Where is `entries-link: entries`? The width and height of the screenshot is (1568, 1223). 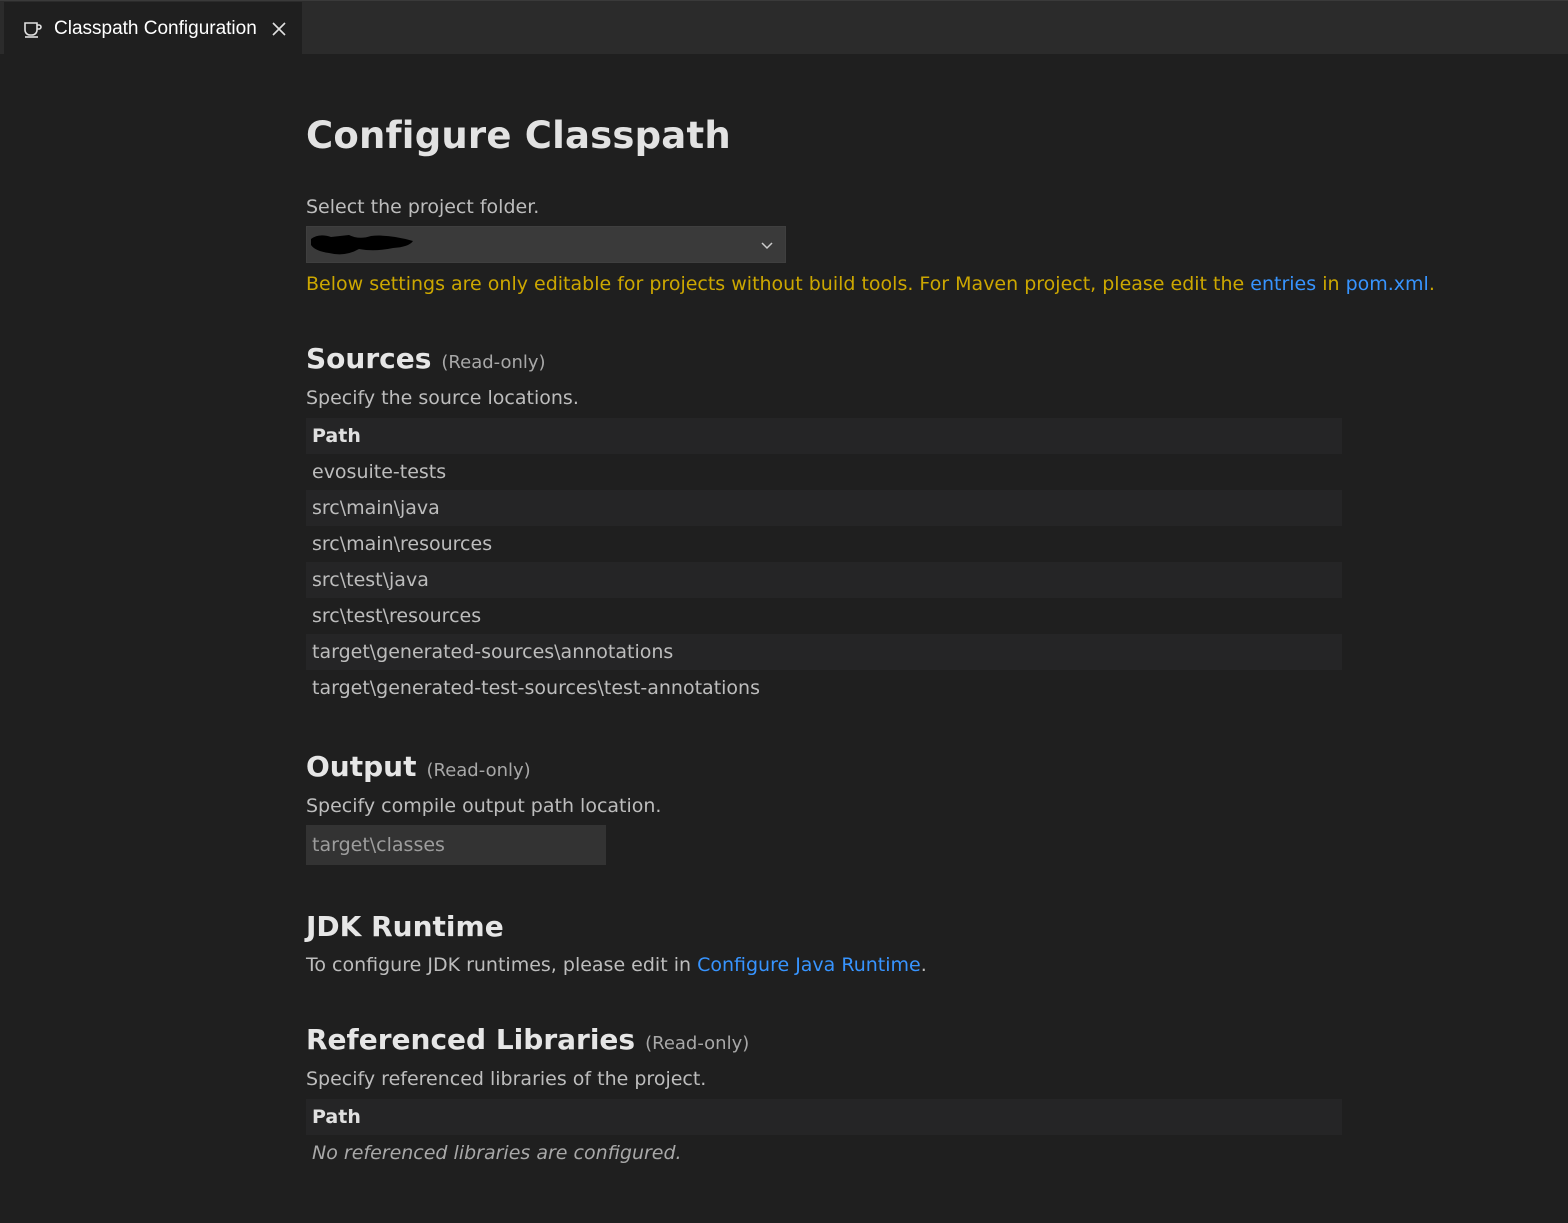 entries-link: entries is located at coordinates (1283, 284).